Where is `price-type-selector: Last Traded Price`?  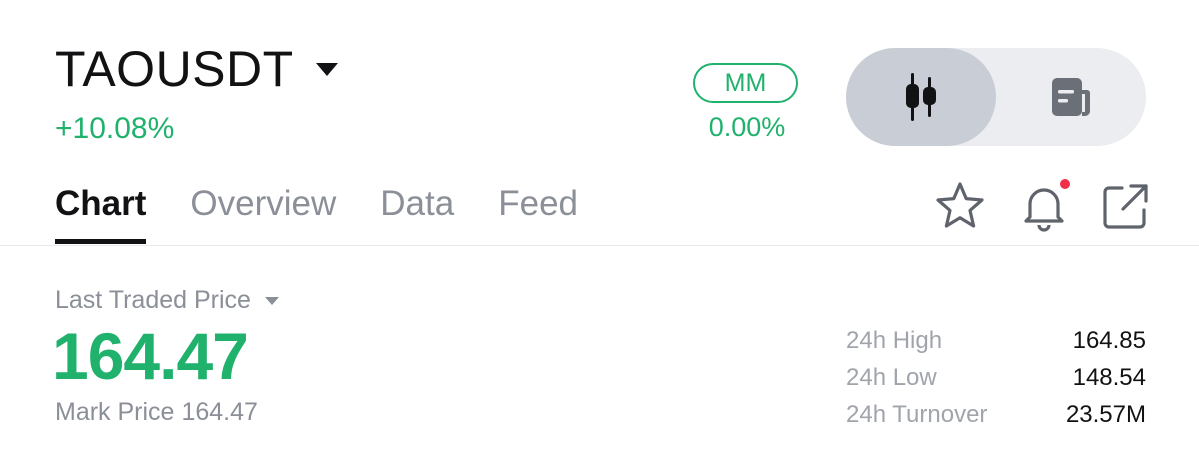 price-type-selector: Last Traded Price is located at coordinates (167, 300).